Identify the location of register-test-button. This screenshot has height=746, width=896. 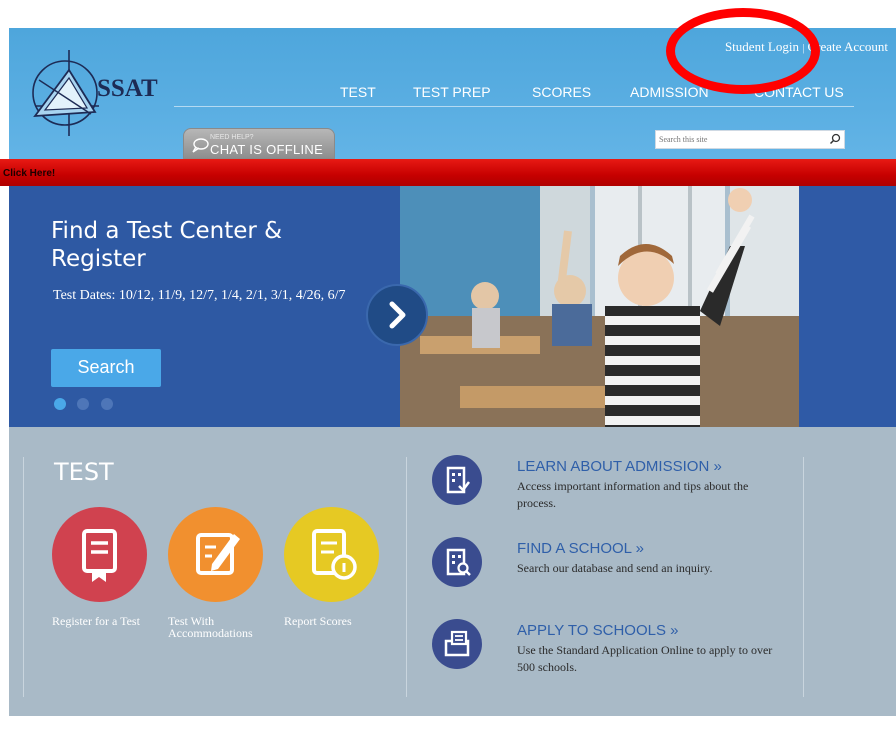
(99, 554).